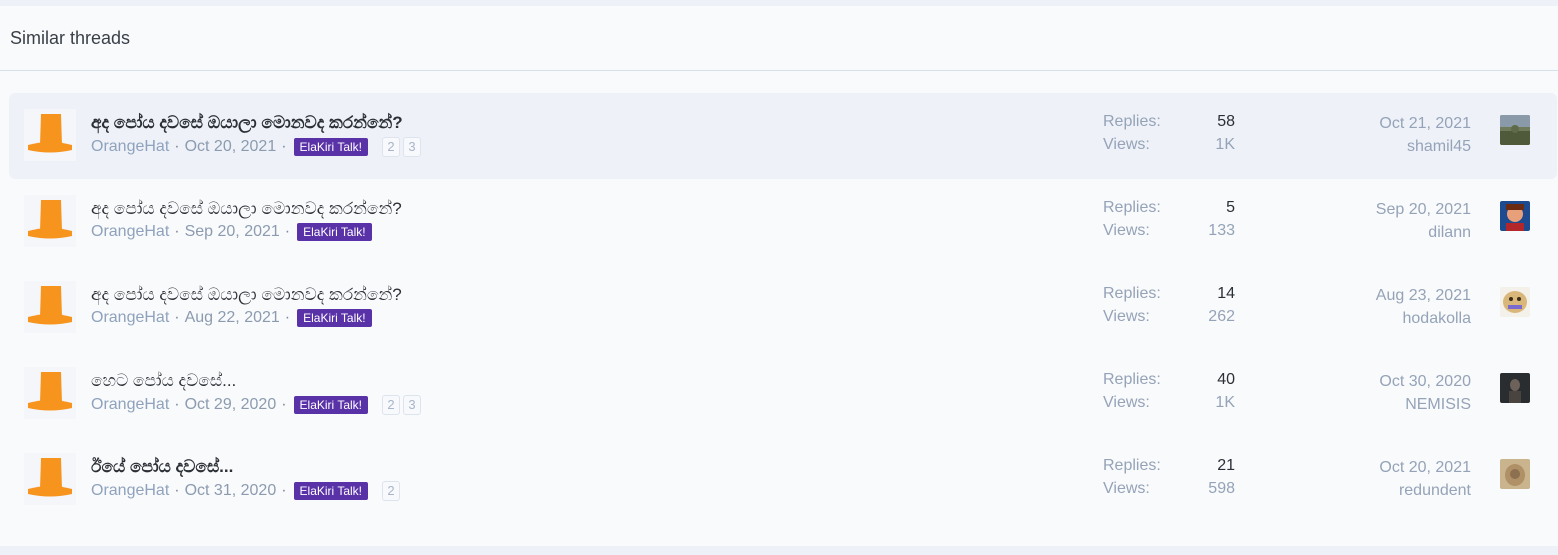 This screenshot has width=1558, height=555. What do you see at coordinates (1425, 381) in the screenshot?
I see `last-post-date-link: Oct 30, 2020` at bounding box center [1425, 381].